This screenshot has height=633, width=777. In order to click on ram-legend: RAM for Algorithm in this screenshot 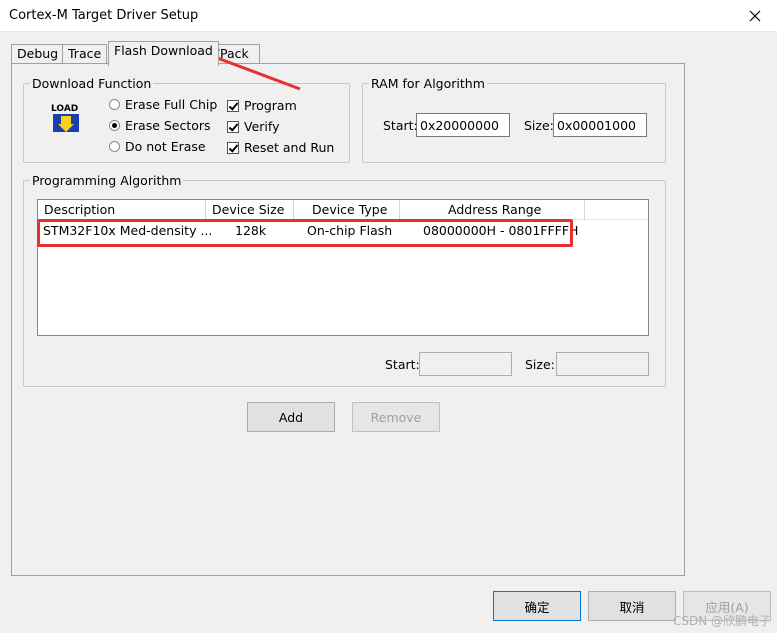, I will do `click(428, 83)`.